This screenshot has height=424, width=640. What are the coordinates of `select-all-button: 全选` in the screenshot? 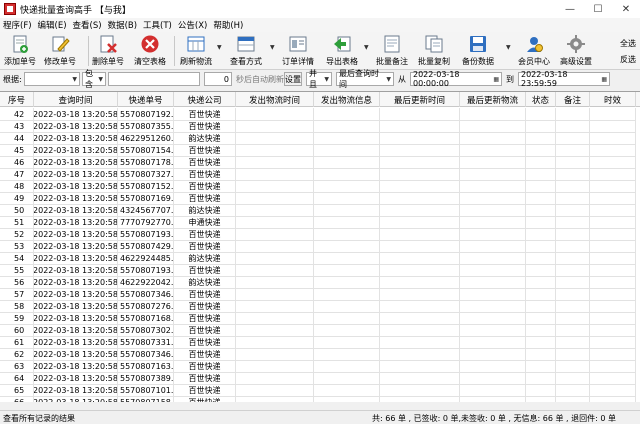 It's located at (628, 43).